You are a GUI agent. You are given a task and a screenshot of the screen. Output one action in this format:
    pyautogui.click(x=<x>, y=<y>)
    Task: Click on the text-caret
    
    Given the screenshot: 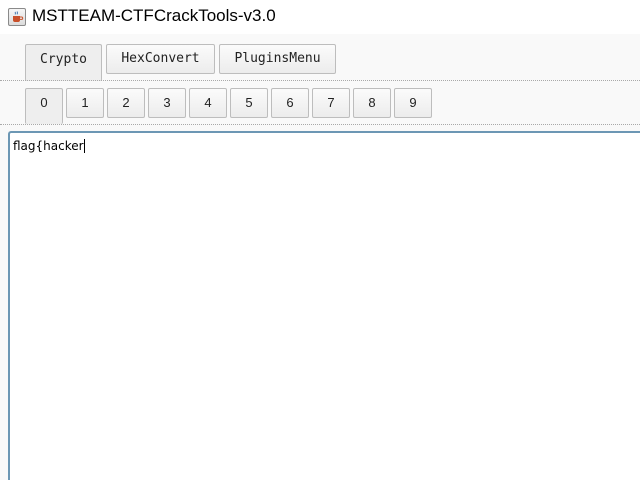 What is the action you would take?
    pyautogui.click(x=84, y=146)
    